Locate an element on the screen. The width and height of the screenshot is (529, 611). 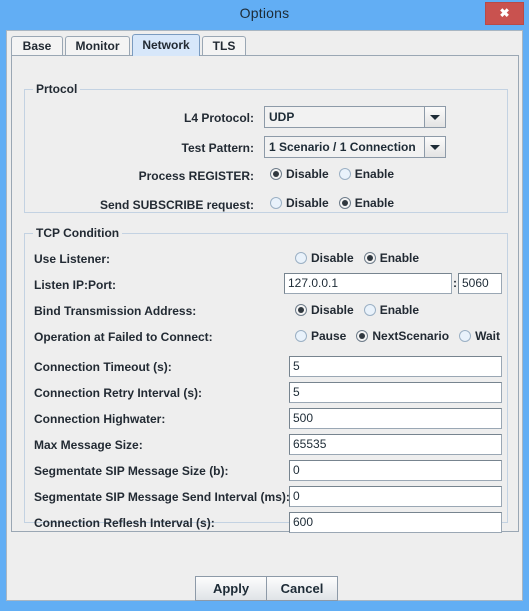
tab-tls: TLS is located at coordinates (224, 46).